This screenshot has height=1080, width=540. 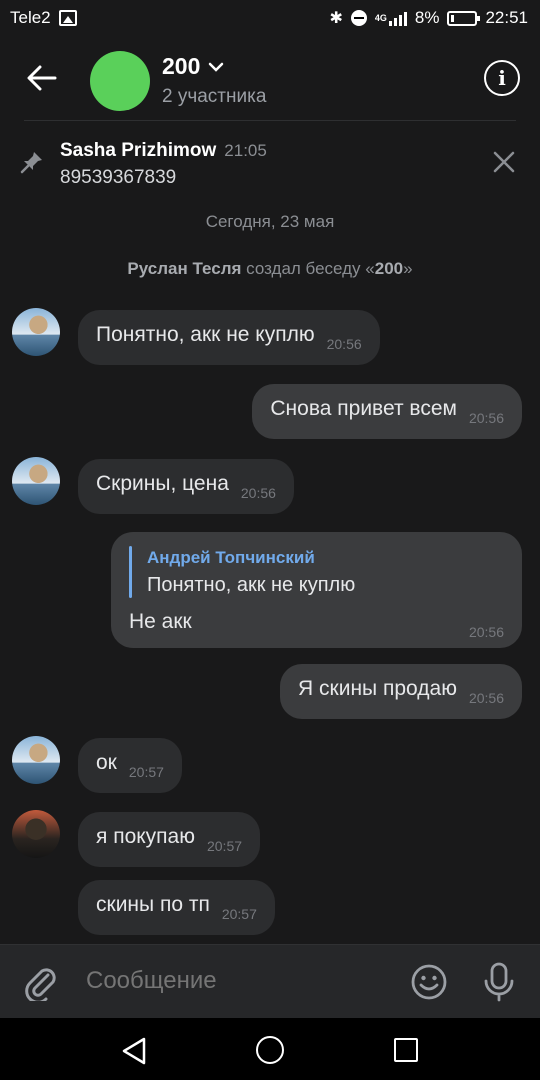 What do you see at coordinates (205, 334) in the screenshot?
I see `message-text: Понятно, акк не куплю` at bounding box center [205, 334].